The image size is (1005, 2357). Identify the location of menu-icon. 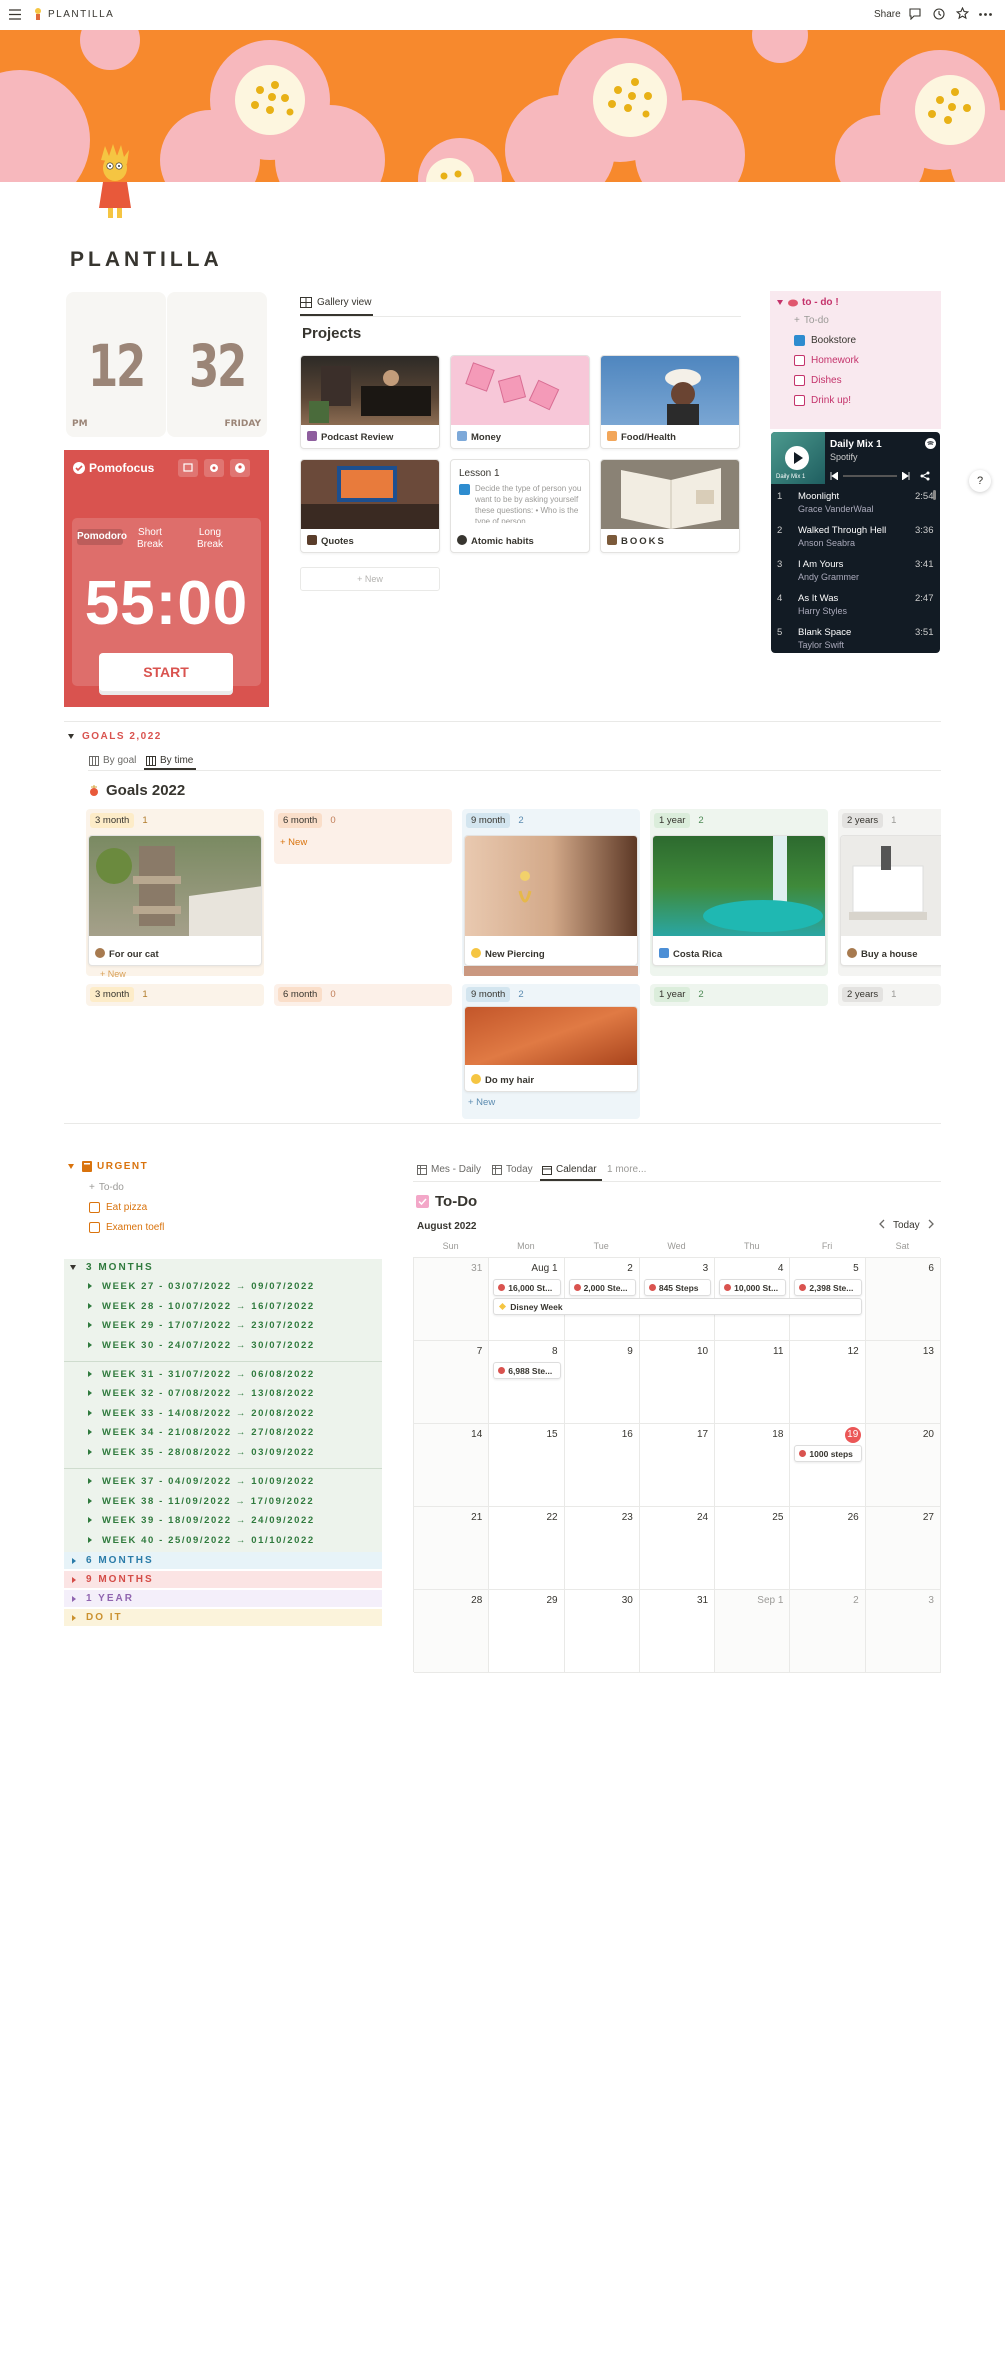
(15, 14).